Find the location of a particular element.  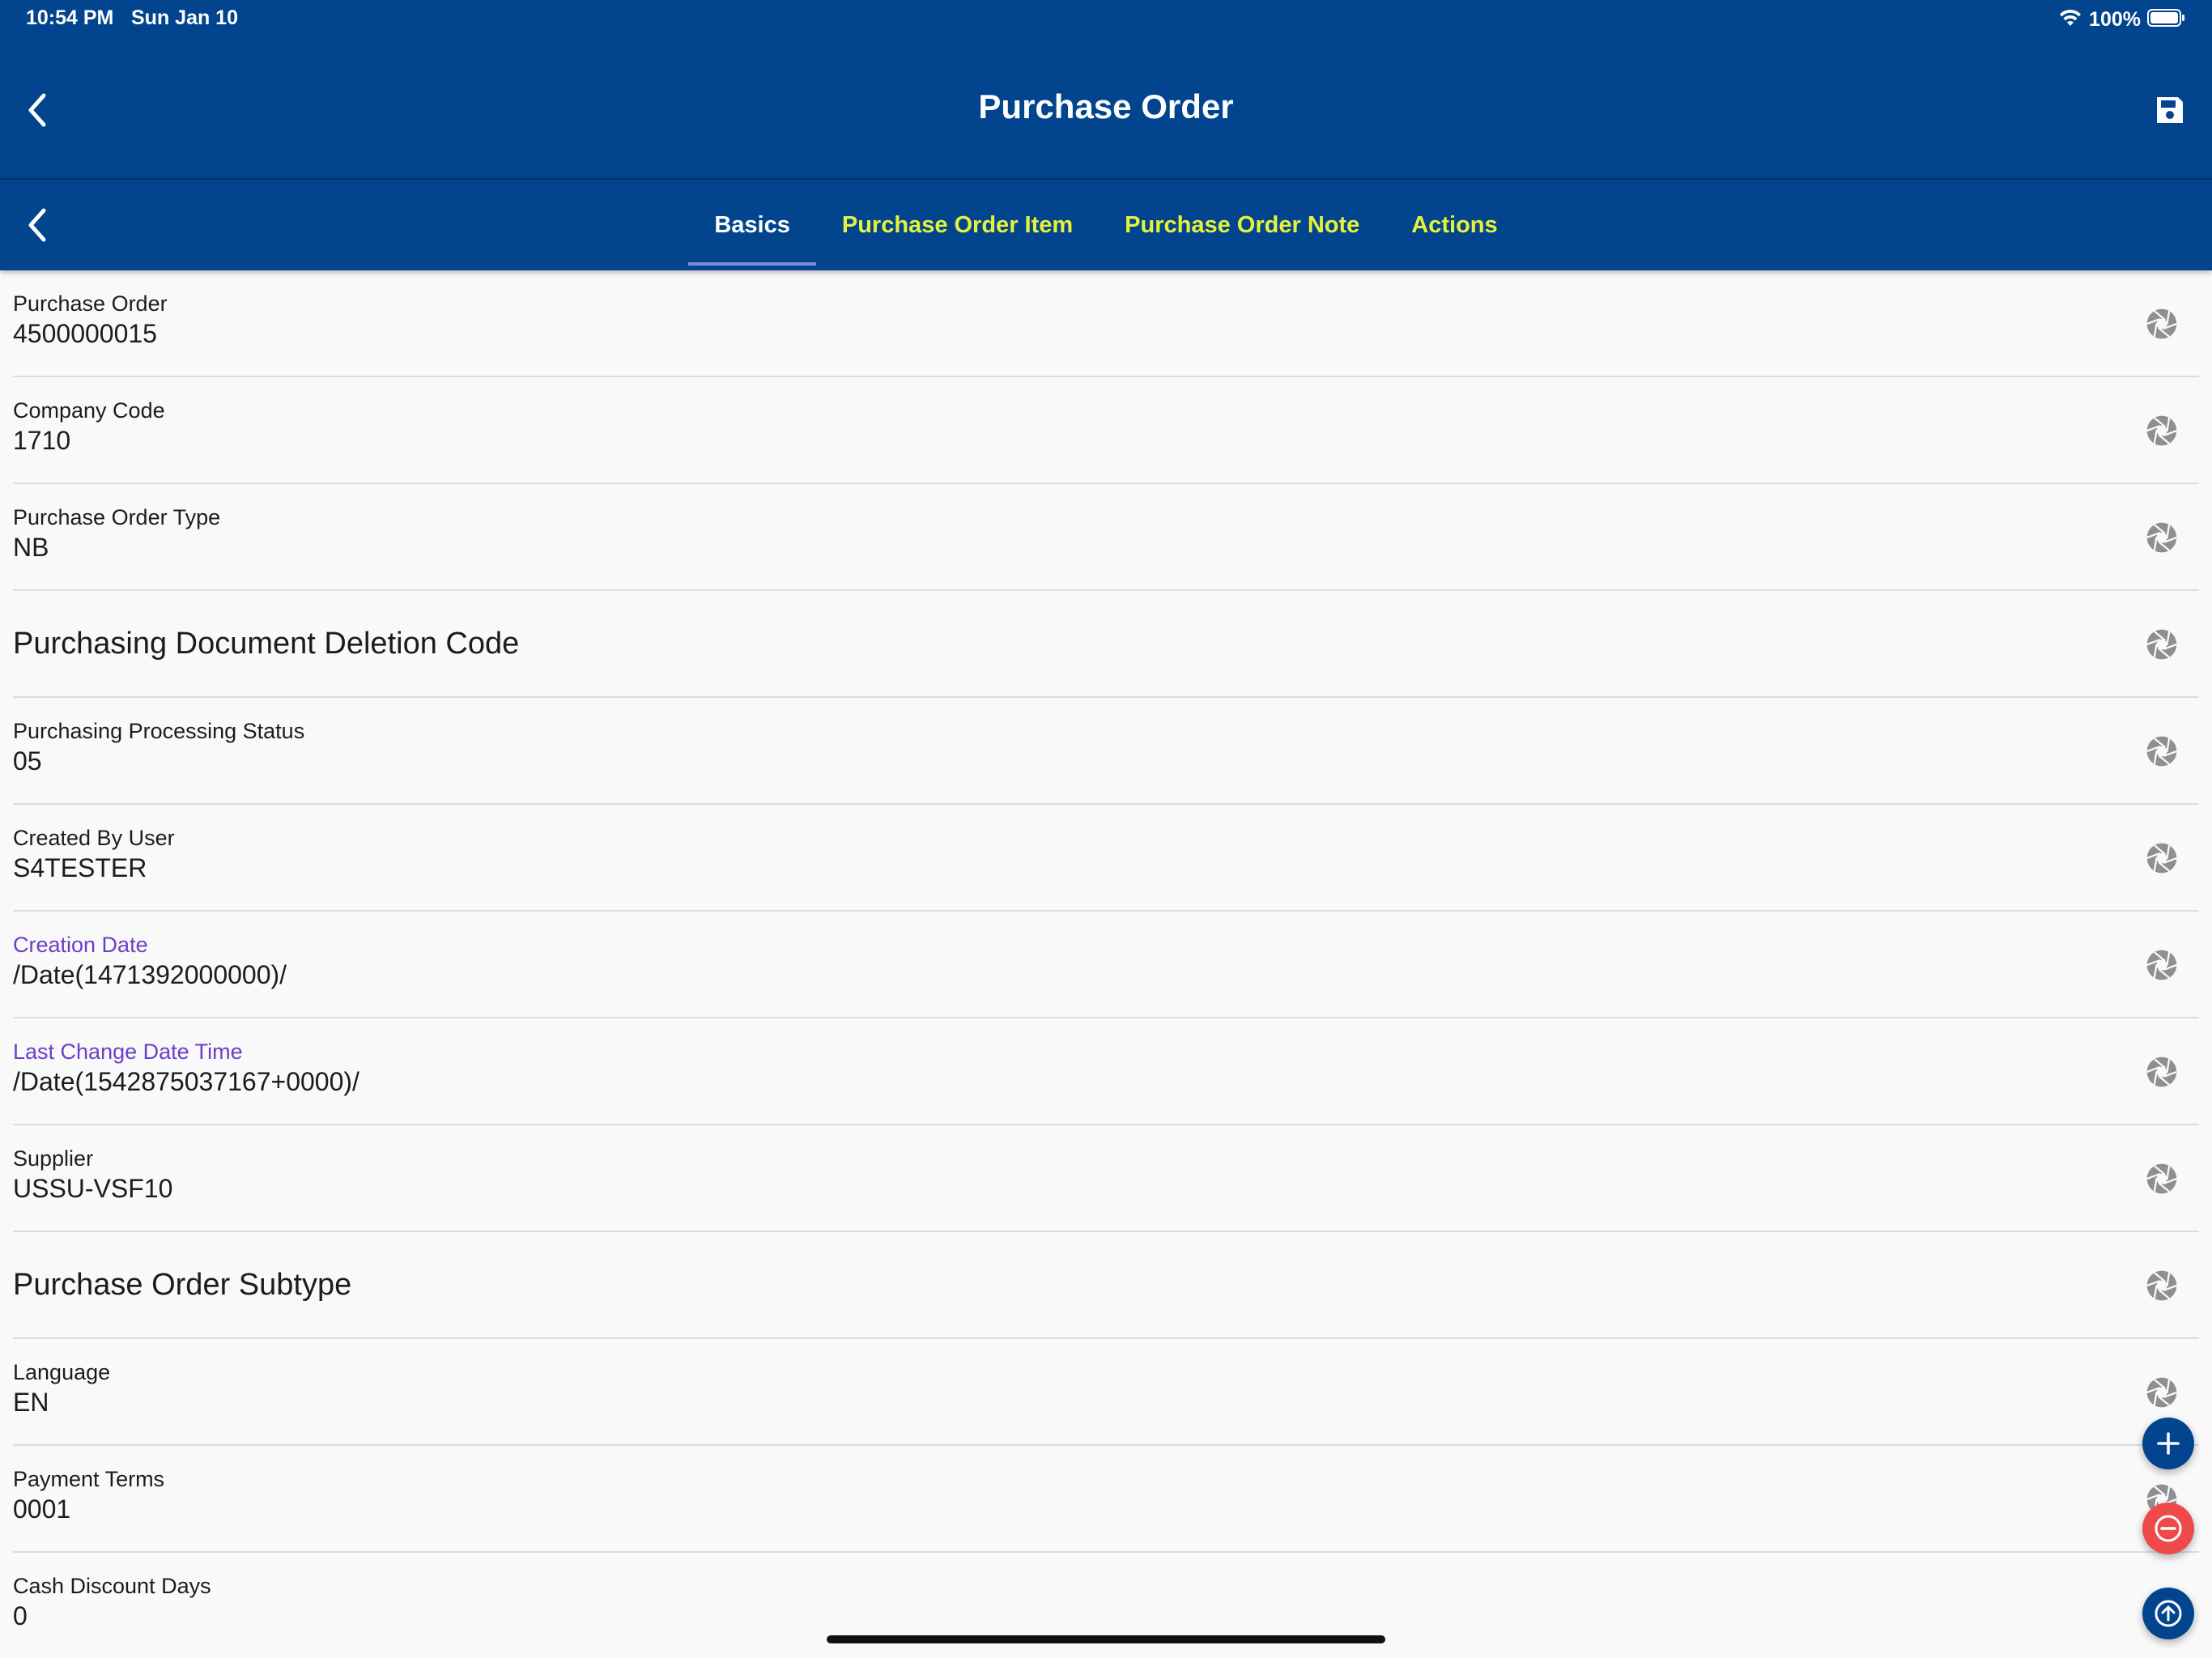

field-value: 05 is located at coordinates (28, 761).